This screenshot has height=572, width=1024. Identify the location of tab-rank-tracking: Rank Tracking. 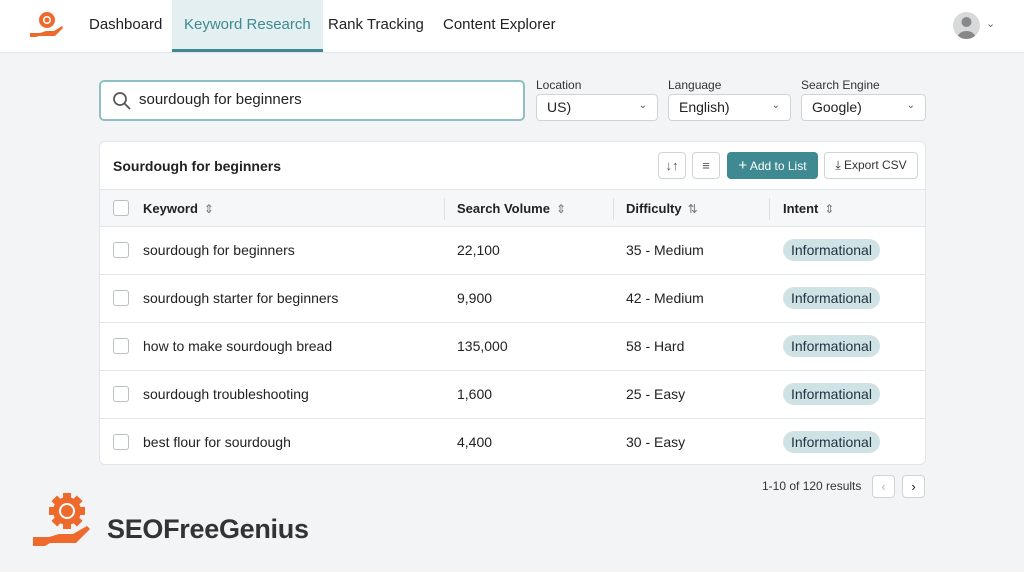
(376, 26).